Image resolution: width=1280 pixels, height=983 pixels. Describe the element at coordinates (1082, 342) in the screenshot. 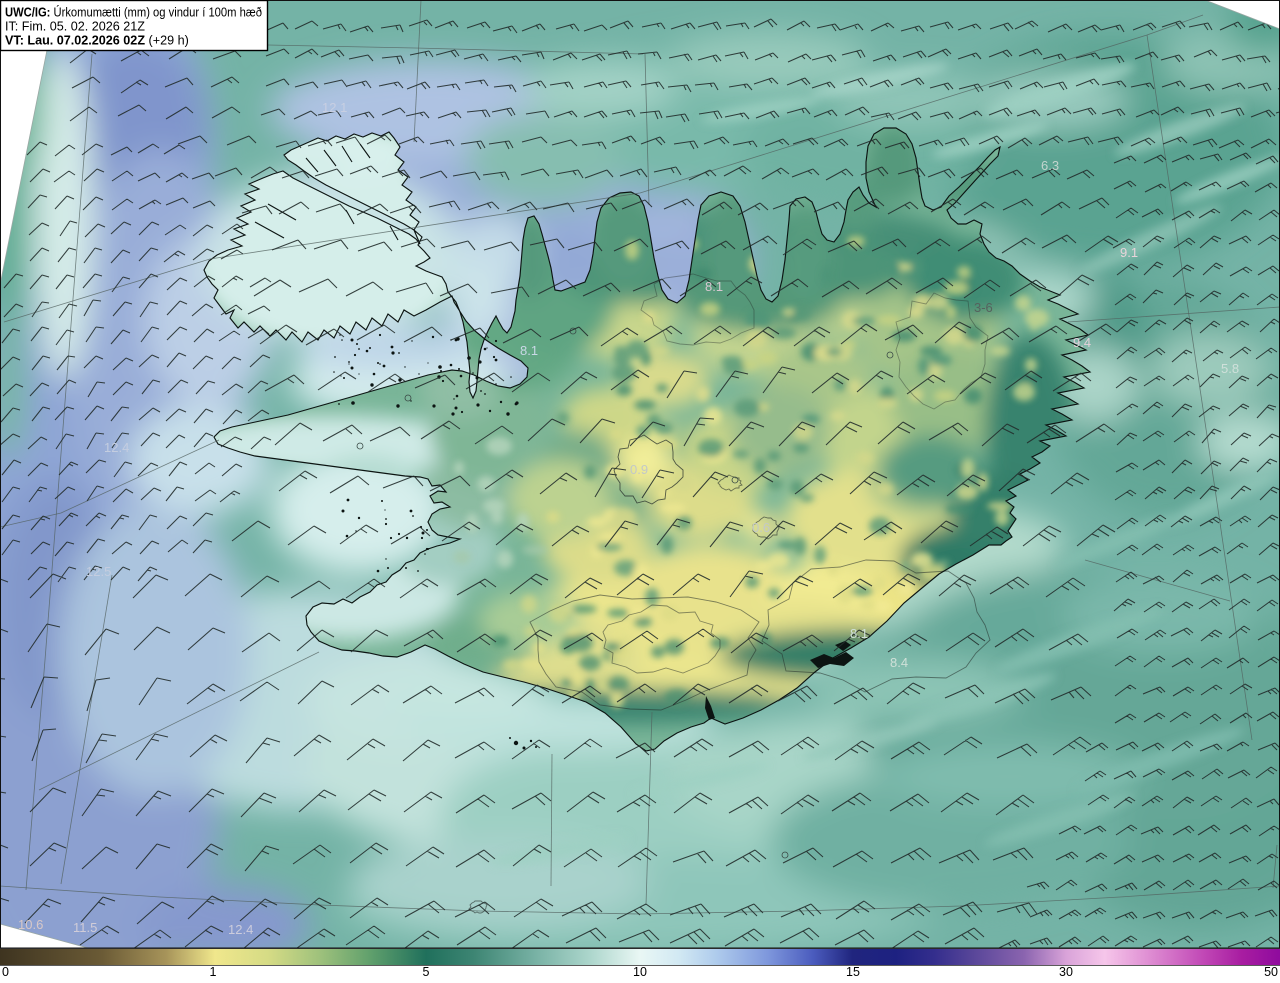

I see `svg-text: 9.4` at that location.